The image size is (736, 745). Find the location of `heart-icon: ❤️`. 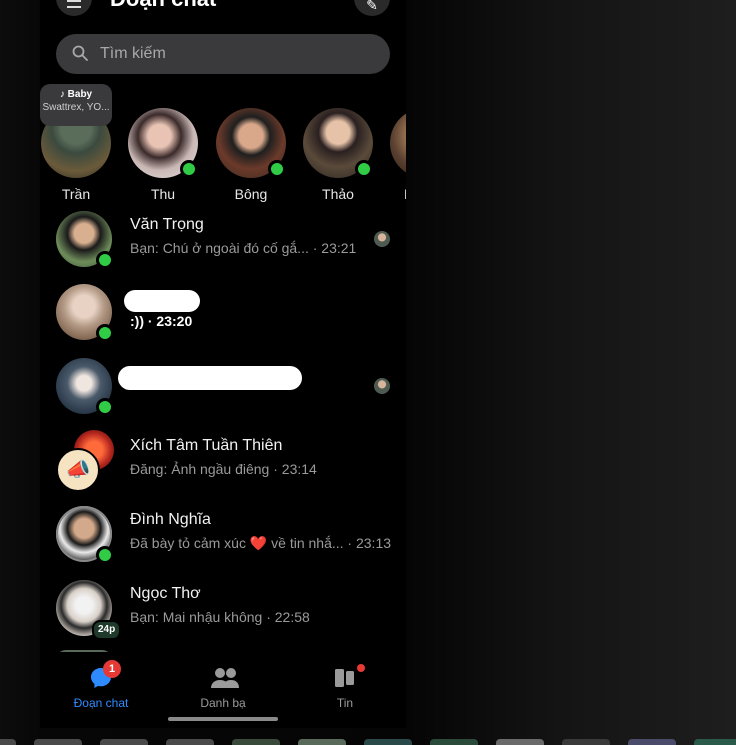

heart-icon: ❤️ is located at coordinates (258, 543).